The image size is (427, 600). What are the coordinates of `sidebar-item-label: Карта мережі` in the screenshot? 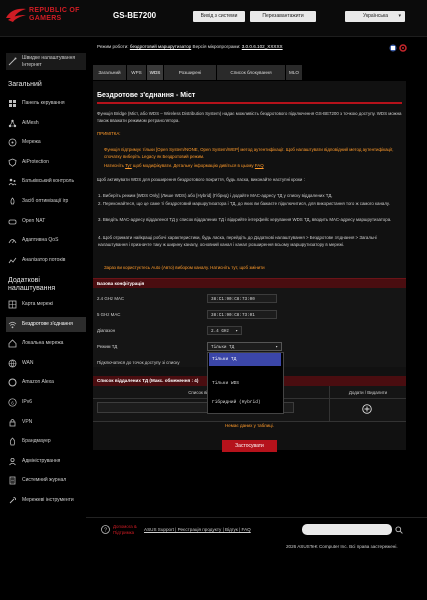 It's located at (37, 304).